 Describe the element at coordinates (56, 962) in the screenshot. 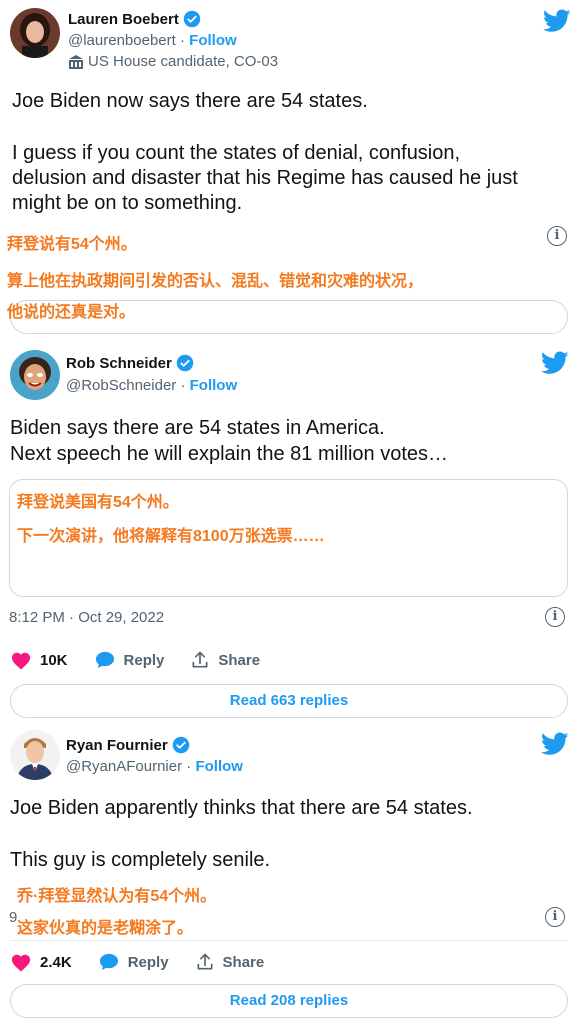

I see `like-count: 2.4K` at that location.